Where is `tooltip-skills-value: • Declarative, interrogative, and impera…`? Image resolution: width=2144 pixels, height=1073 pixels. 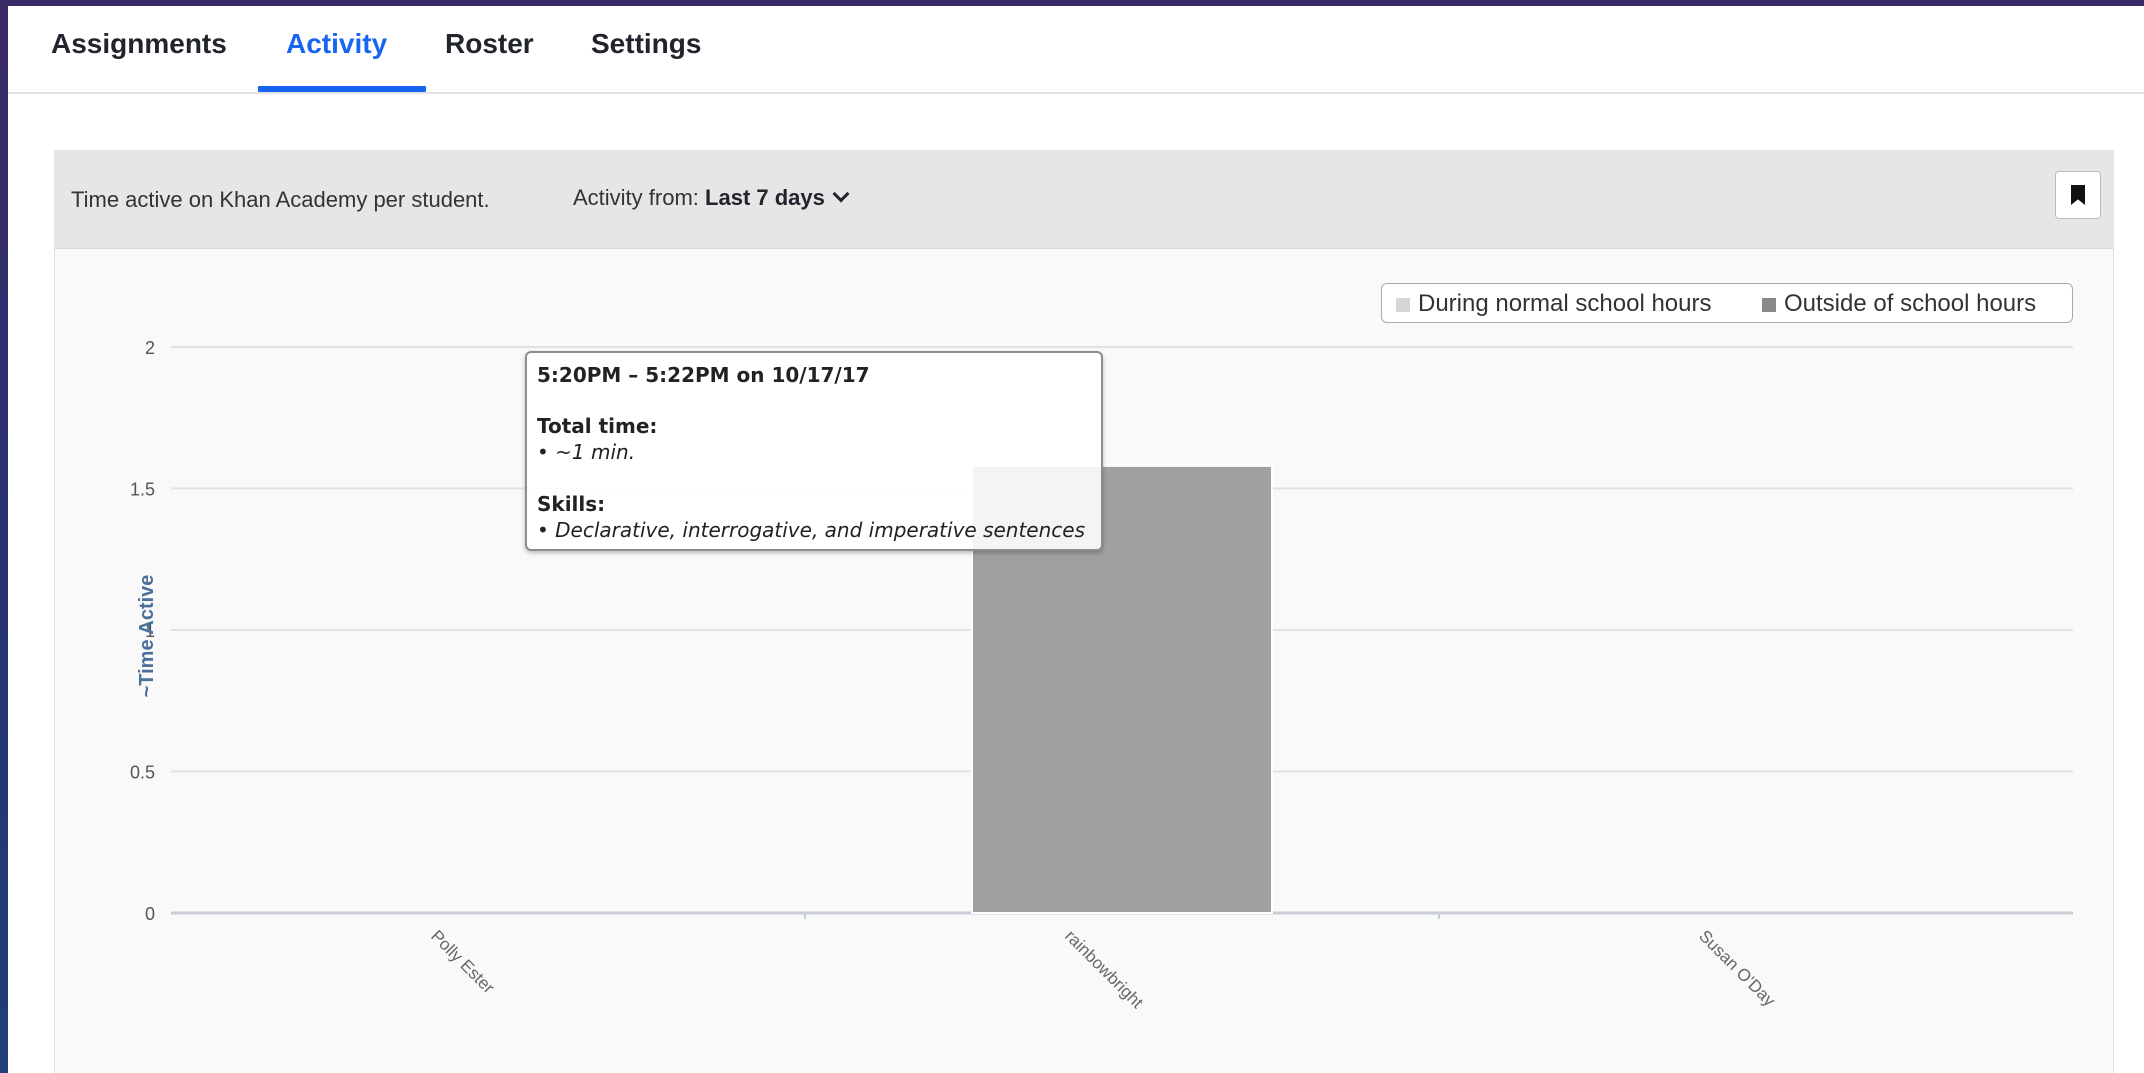 tooltip-skills-value: • Declarative, interrogative, and impera… is located at coordinates (811, 530).